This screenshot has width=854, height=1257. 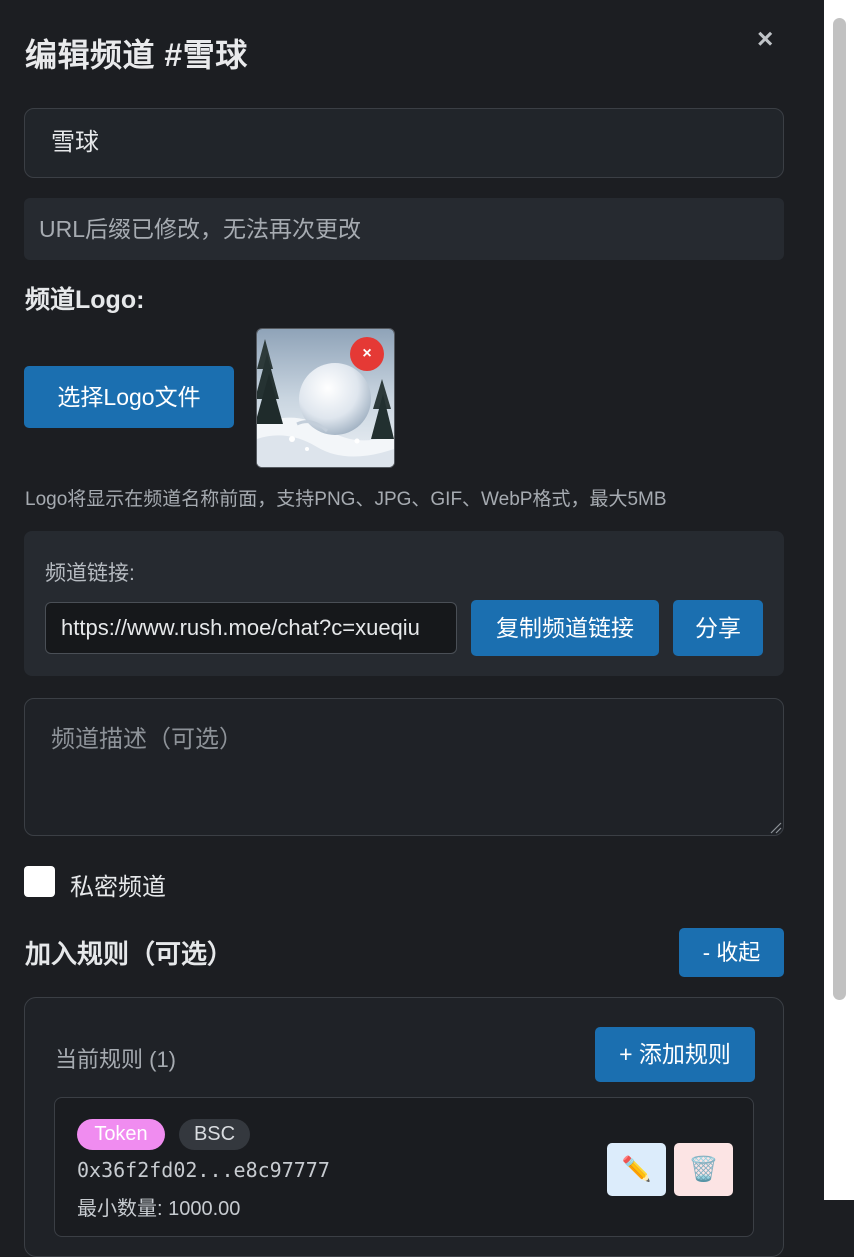 I want to click on pencil-icon: ✏️, so click(x=636, y=1169).